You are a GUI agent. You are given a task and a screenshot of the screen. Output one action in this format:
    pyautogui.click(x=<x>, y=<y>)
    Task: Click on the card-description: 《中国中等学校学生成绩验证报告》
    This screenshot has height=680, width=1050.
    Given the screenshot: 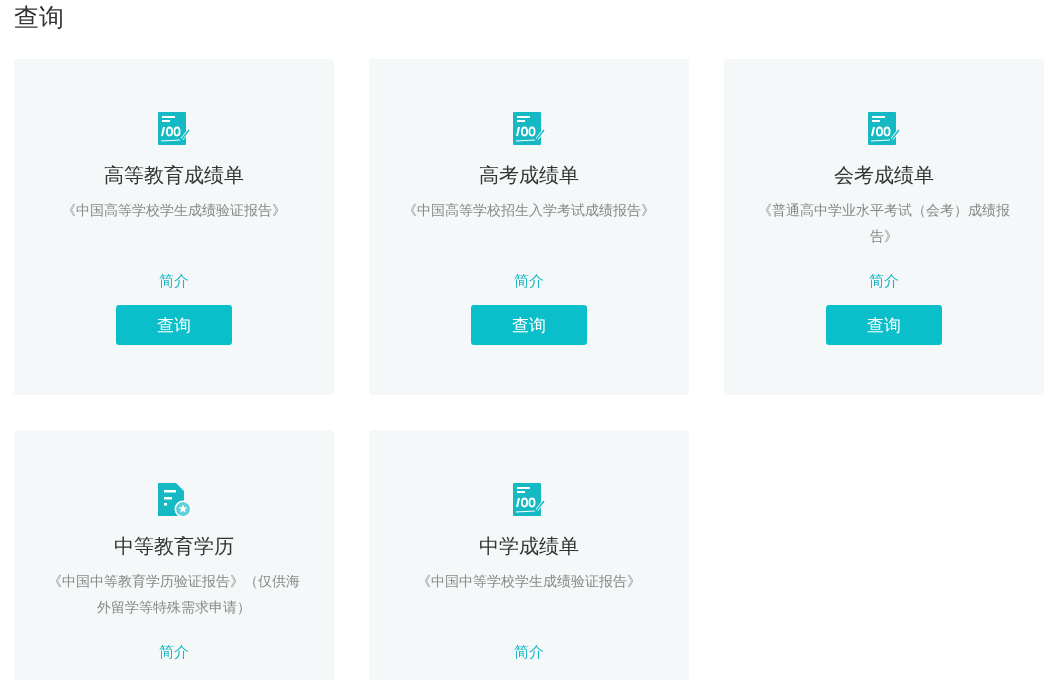 What is the action you would take?
    pyautogui.click(x=529, y=581)
    